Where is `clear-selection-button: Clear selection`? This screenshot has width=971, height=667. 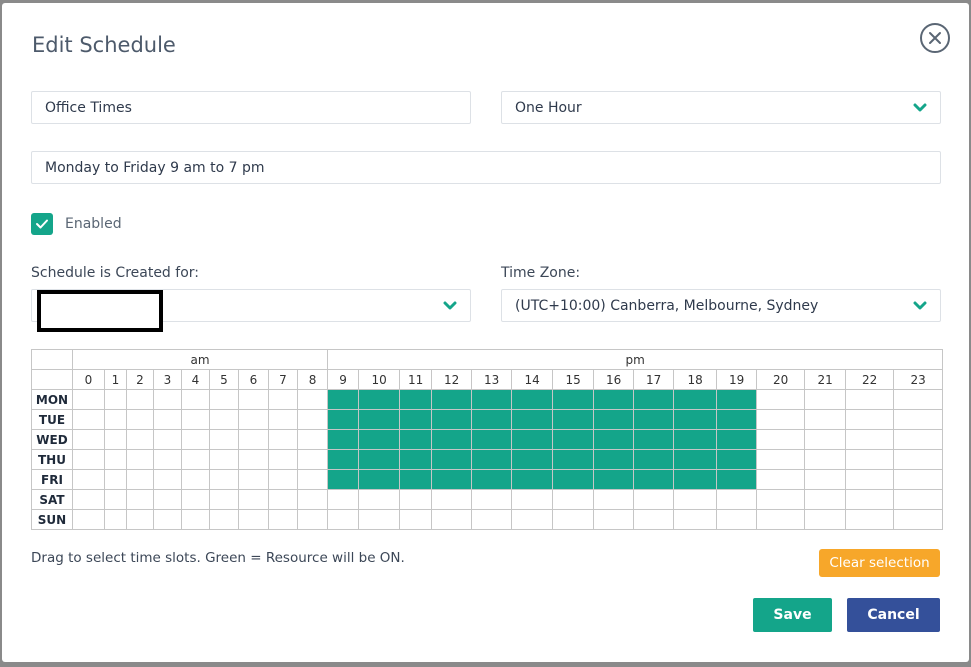 clear-selection-button: Clear selection is located at coordinates (879, 563).